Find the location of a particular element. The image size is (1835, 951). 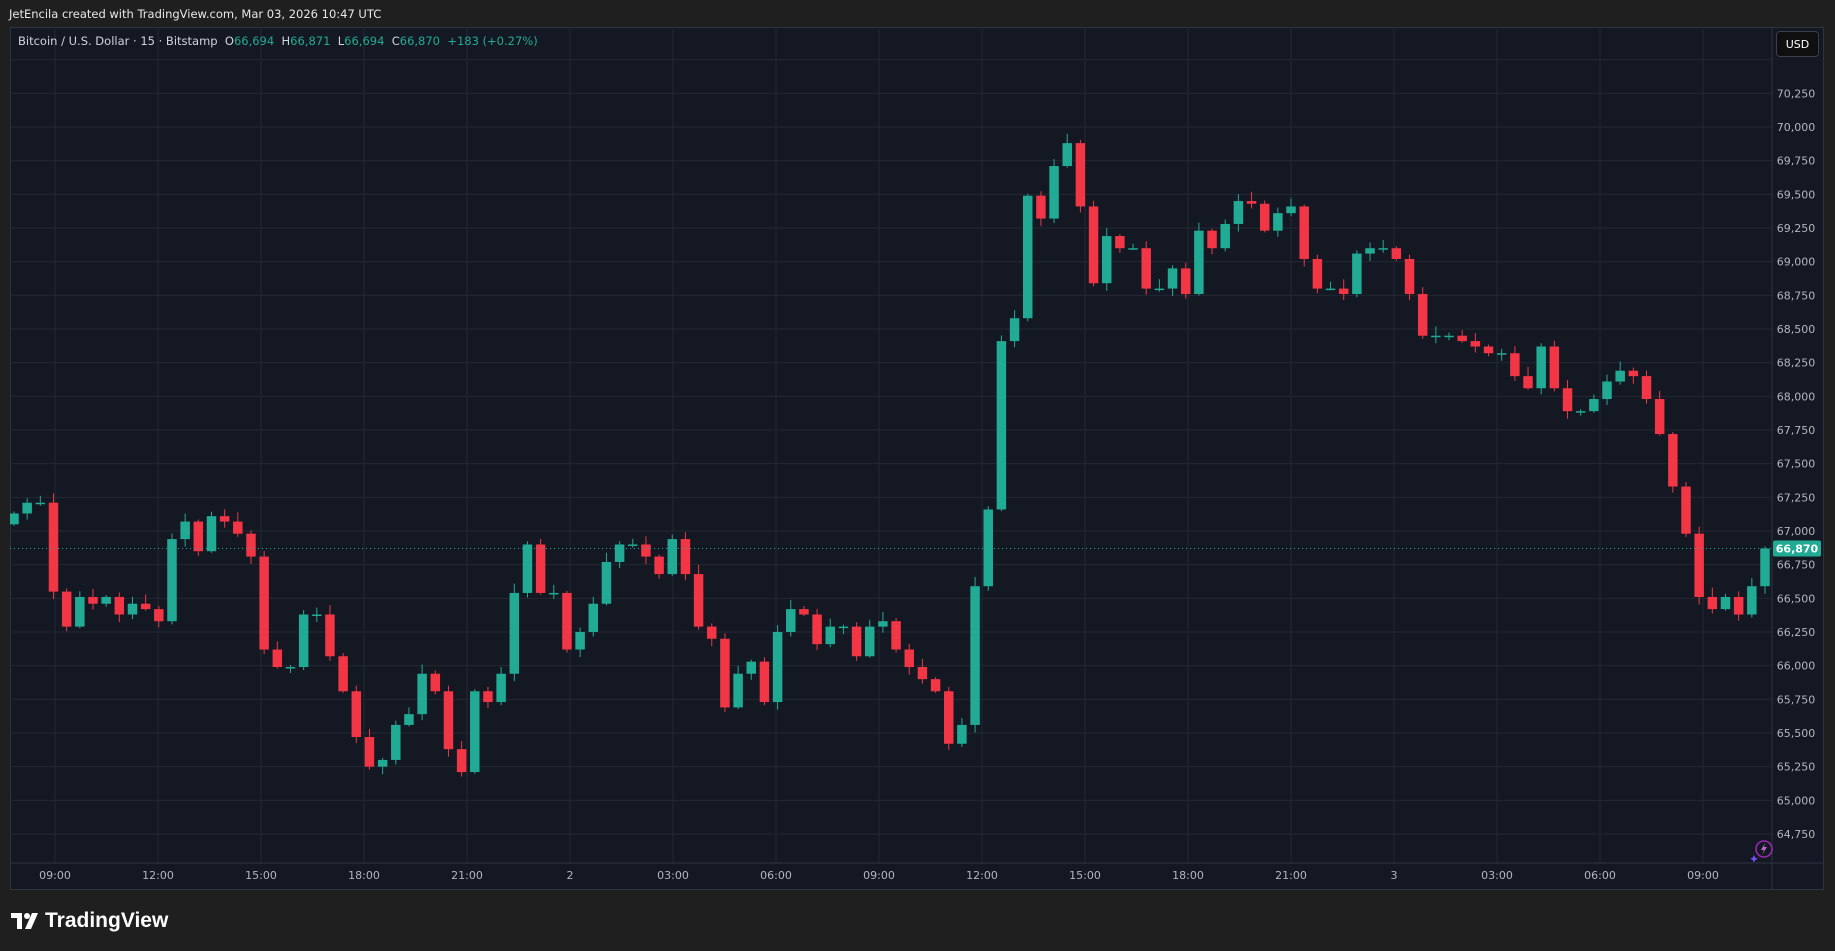

symbol-title: Bitcoin / U.S. Dollar · 15 · Bitstamp is located at coordinates (118, 41).